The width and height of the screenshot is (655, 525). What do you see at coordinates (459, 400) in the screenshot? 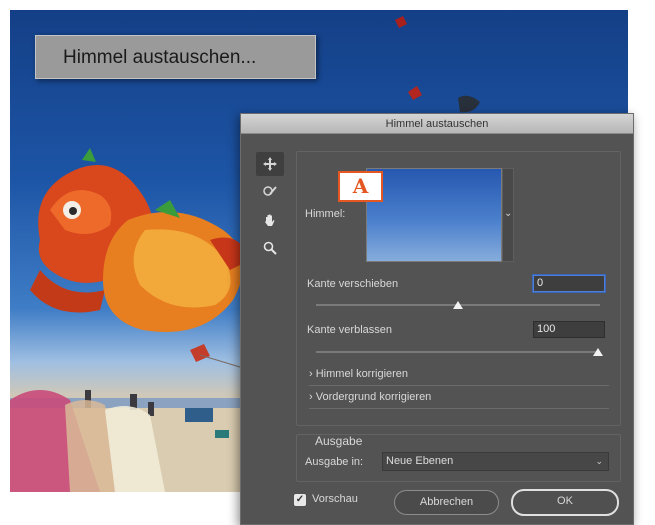
I see `section-adjust-foreground: › Vordergrund korrigieren` at bounding box center [459, 400].